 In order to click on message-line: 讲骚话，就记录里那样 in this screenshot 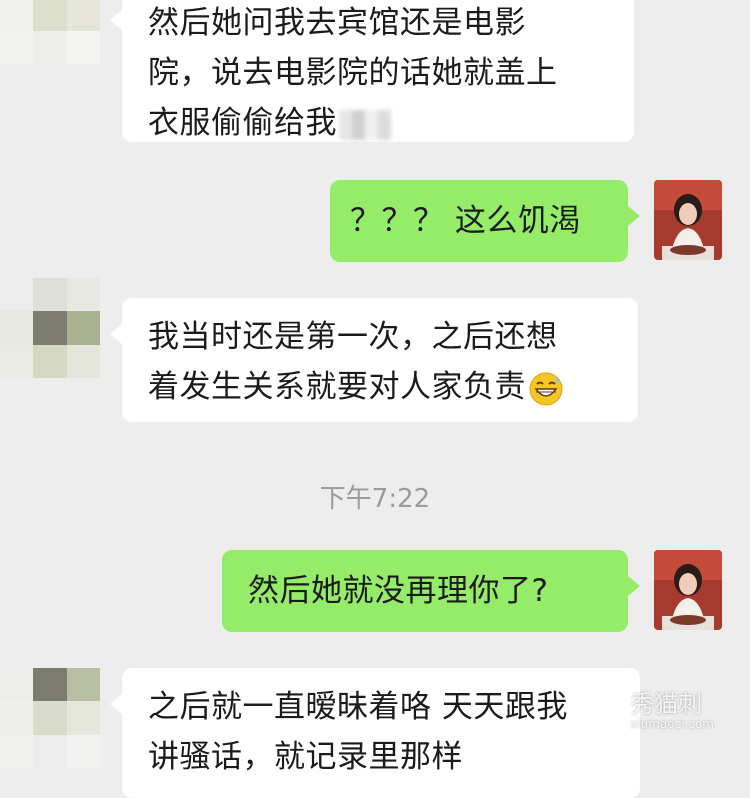, I will do `click(305, 757)`.